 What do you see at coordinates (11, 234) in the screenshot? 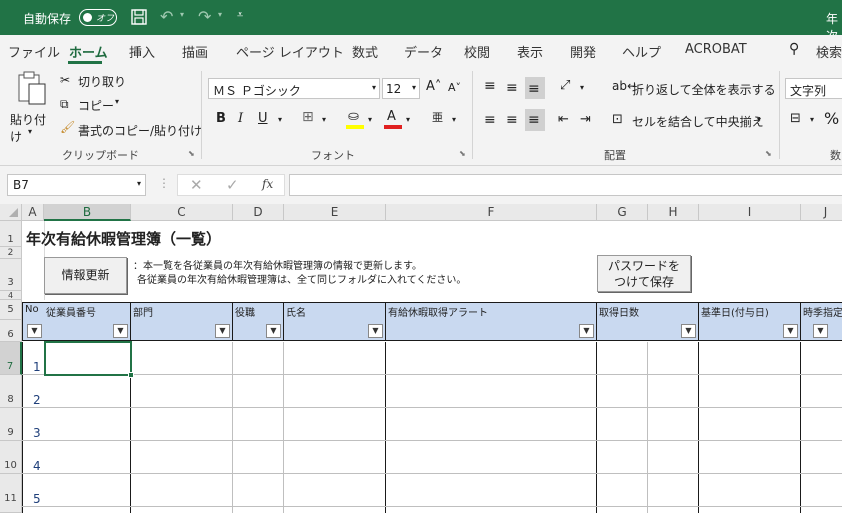
I see `row-header: 1` at bounding box center [11, 234].